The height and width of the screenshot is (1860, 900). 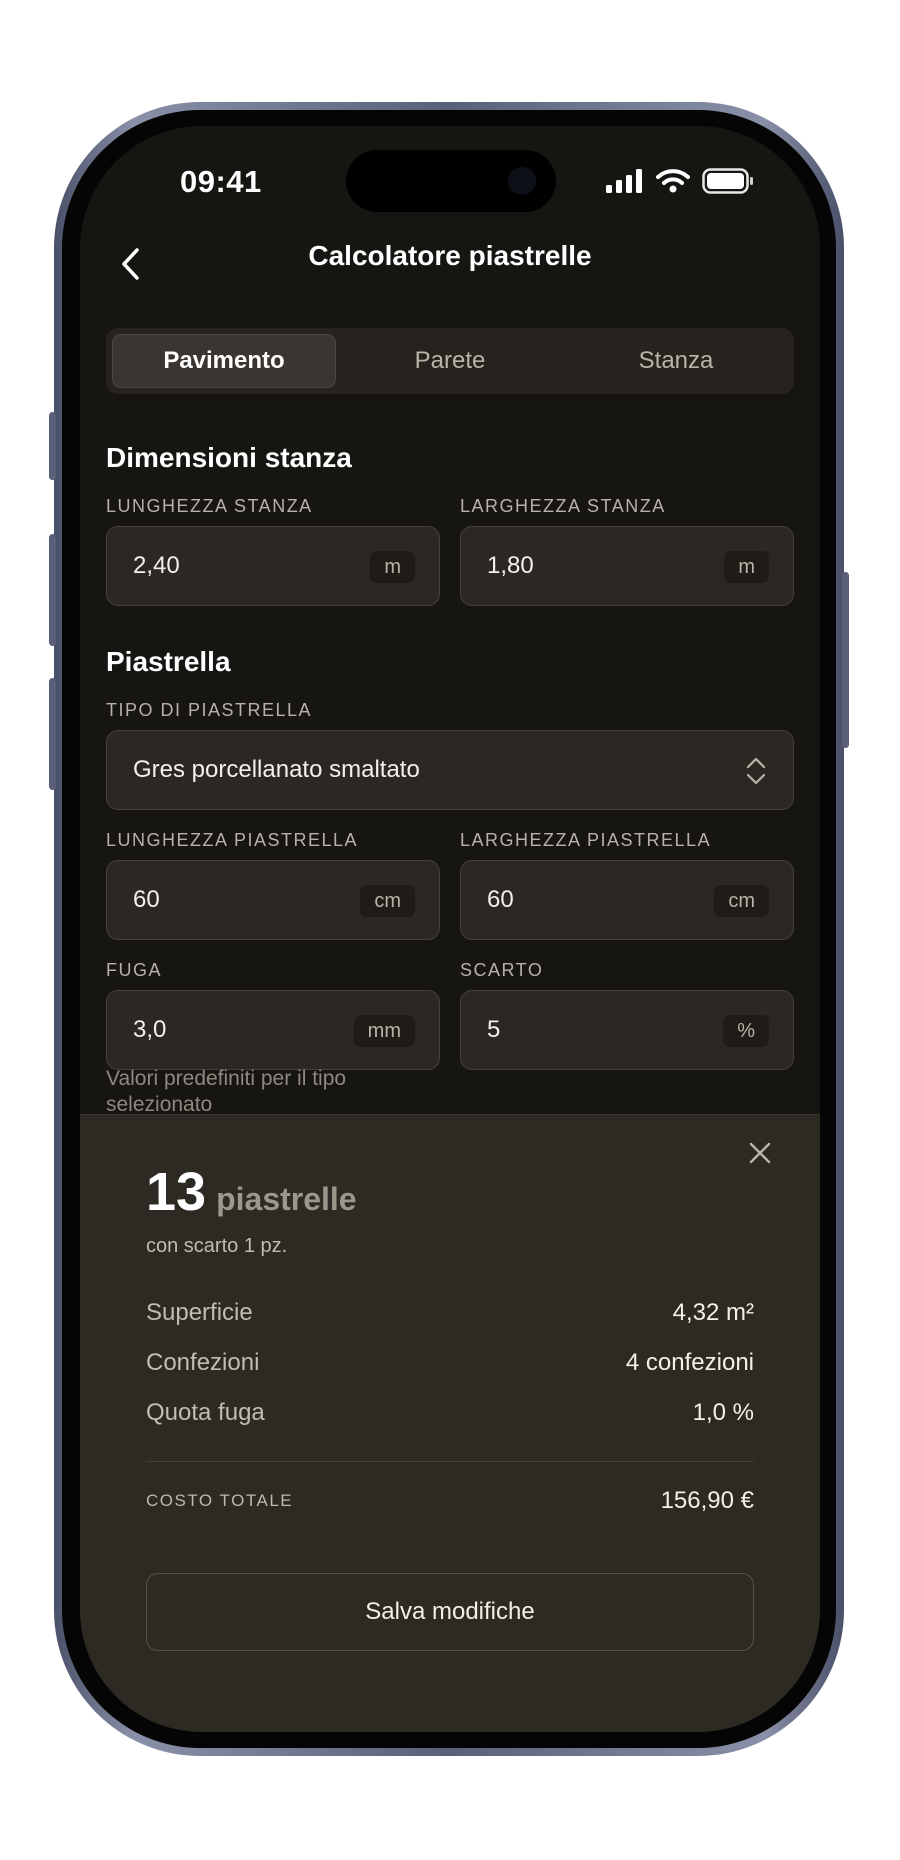 What do you see at coordinates (209, 710) in the screenshot?
I see `tile-type-label: TIPO DI PIASTRELLA` at bounding box center [209, 710].